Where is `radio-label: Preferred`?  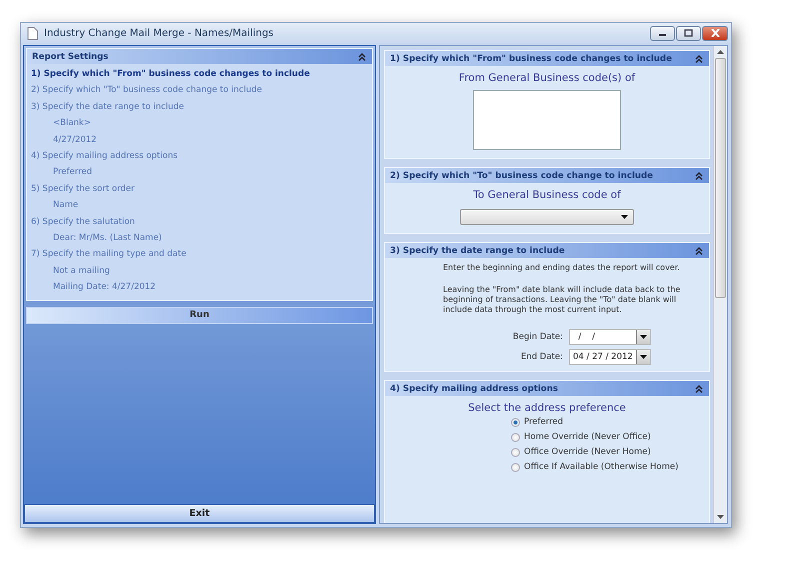
radio-label: Preferred is located at coordinates (544, 422).